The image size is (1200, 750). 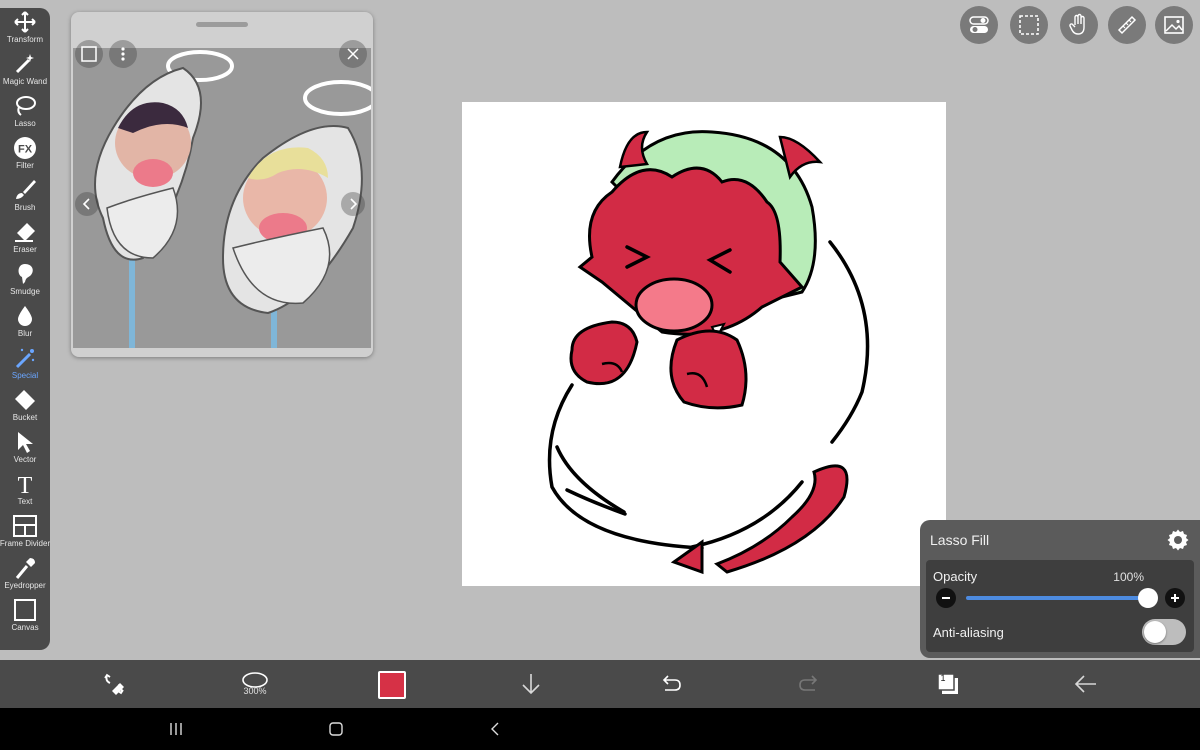 I want to click on frame-divider-icon, so click(x=25, y=526).